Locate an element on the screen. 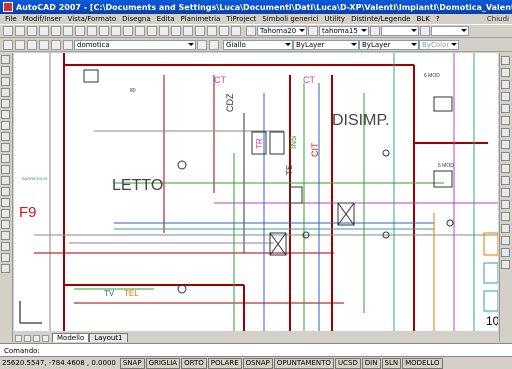 This screenshot has height=369, width=512. sun-icon is located at coordinates (56, 45).